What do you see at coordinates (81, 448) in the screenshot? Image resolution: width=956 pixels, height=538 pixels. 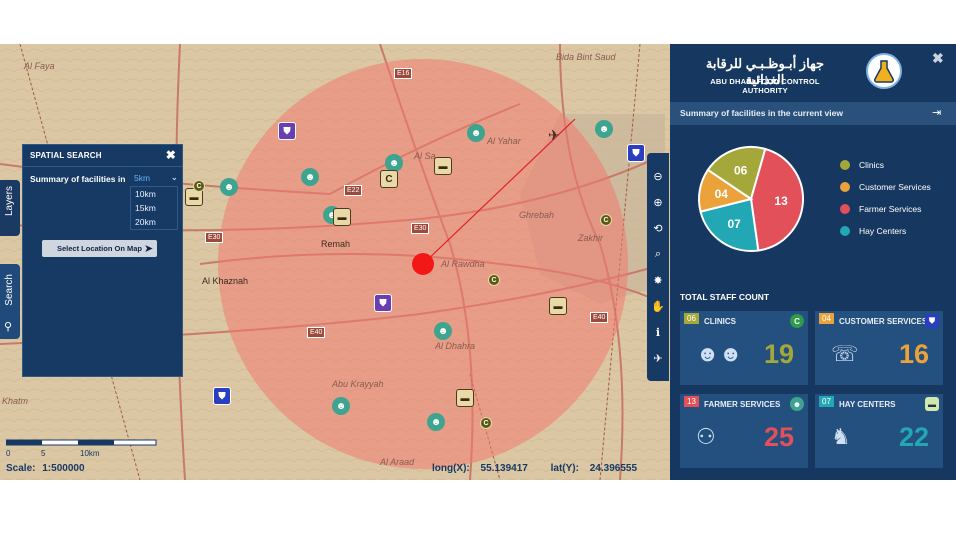 I see `scale-bar: 0 5 10km` at bounding box center [81, 448].